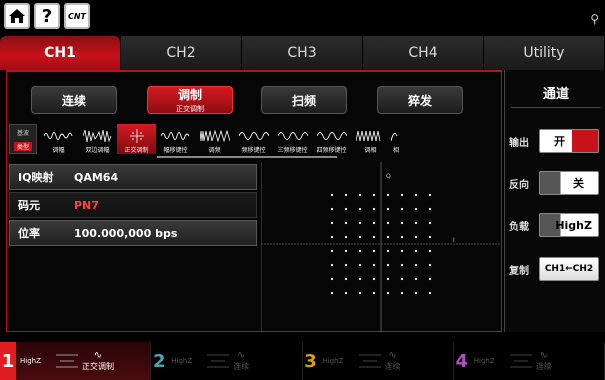 This screenshot has height=380, width=605. I want to click on copy-row: 复制 CH1←CH2, so click(556, 269).